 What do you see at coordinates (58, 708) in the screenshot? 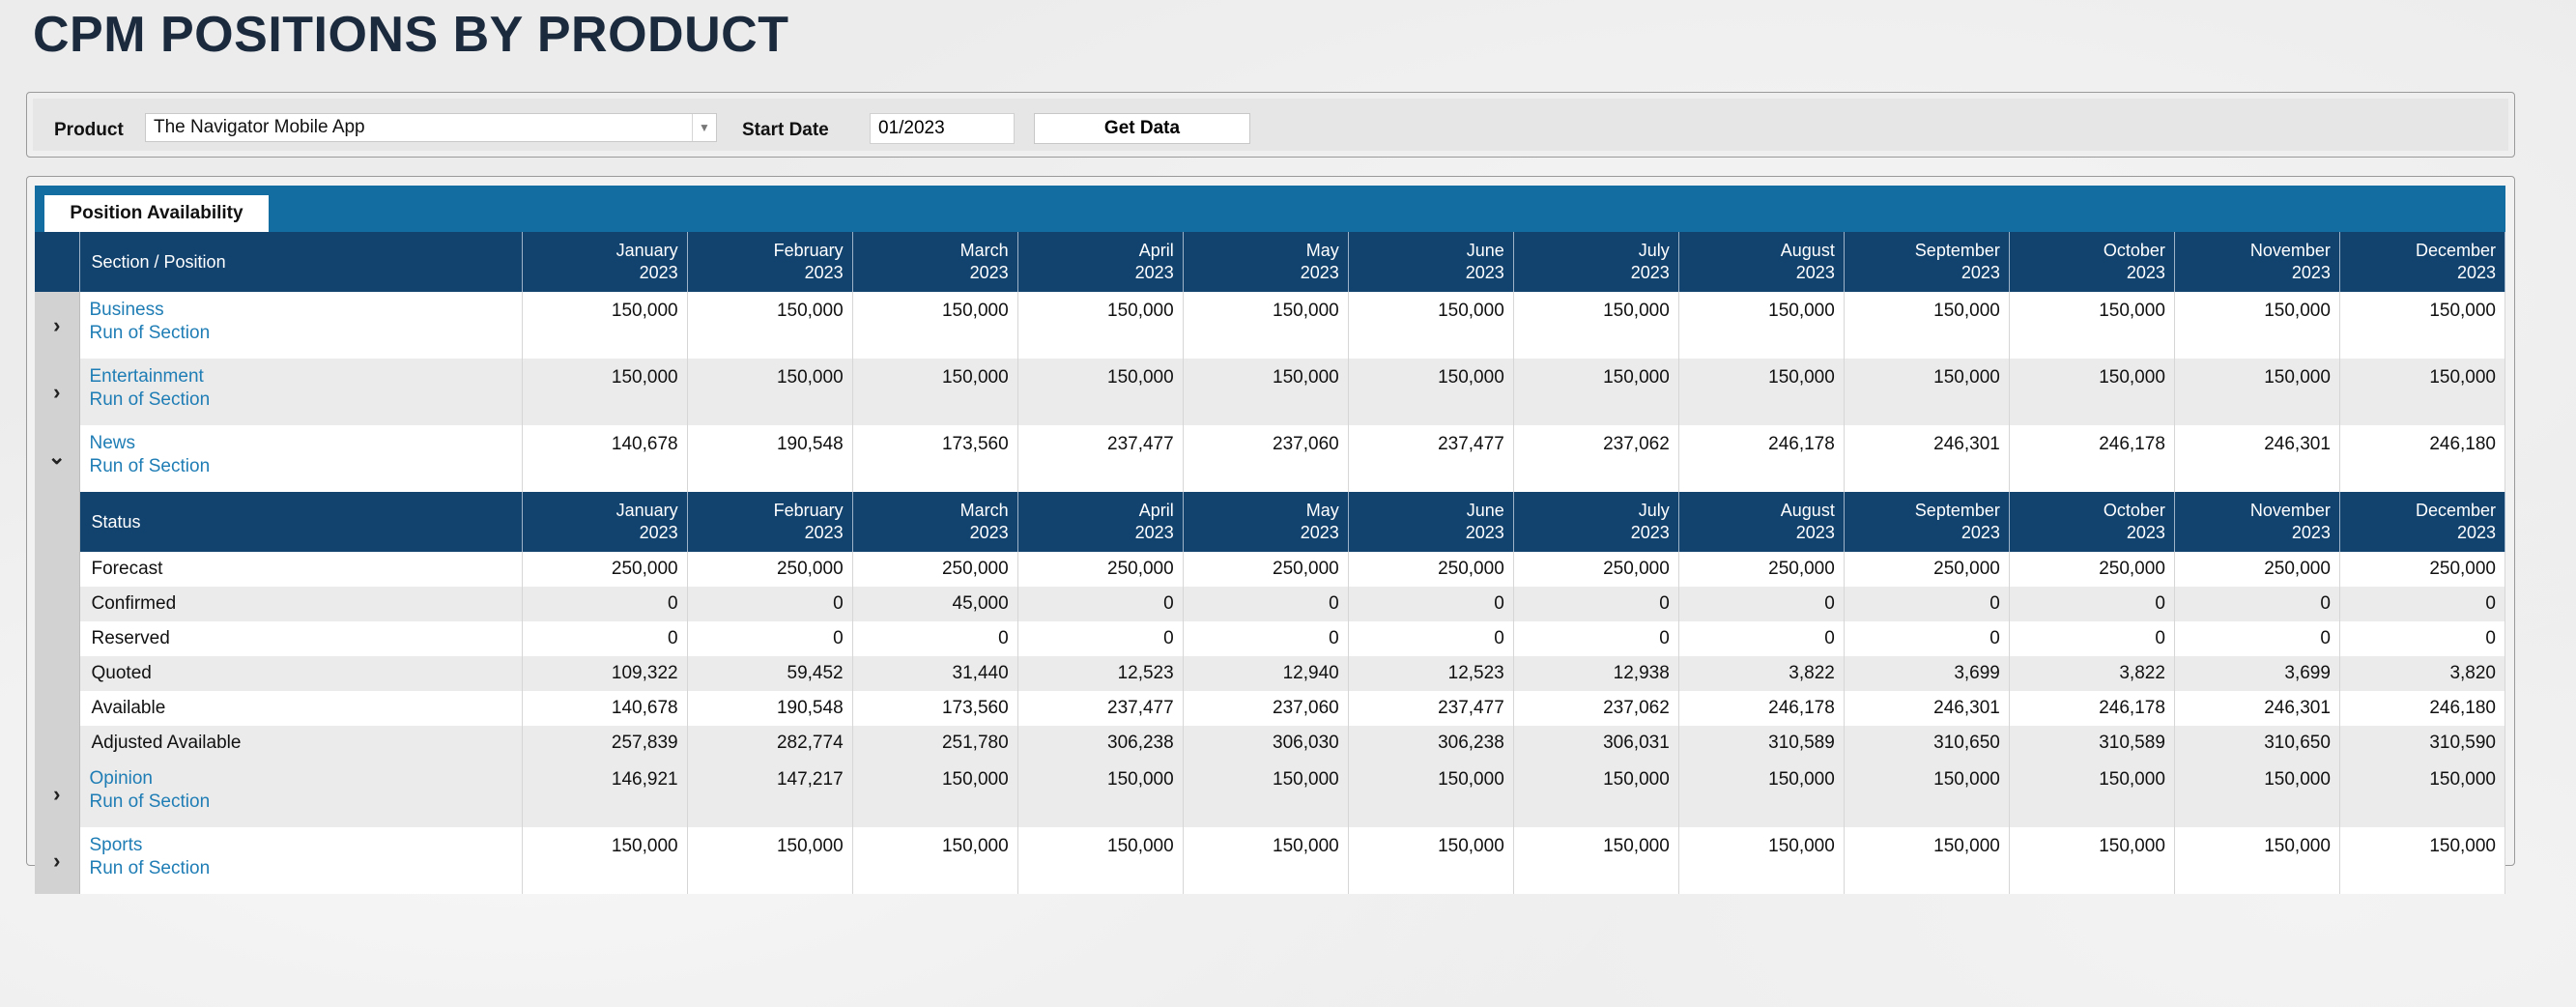
I see `status-gutter` at bounding box center [58, 708].